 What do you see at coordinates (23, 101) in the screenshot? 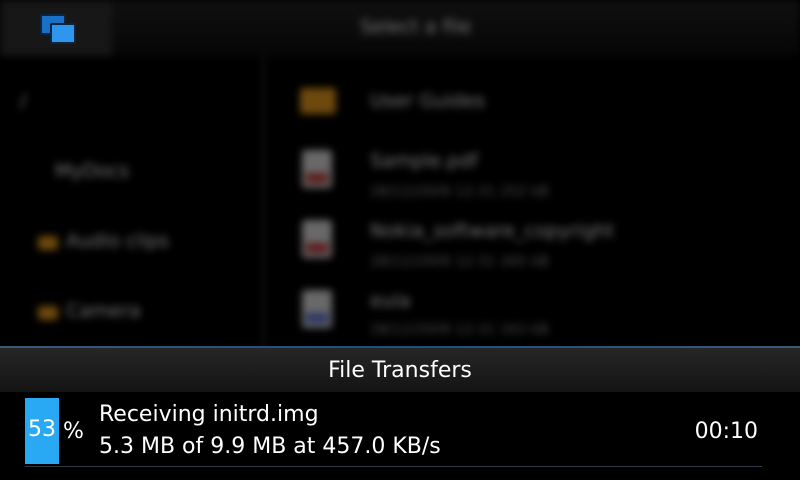
I see `sidebar-path: /` at bounding box center [23, 101].